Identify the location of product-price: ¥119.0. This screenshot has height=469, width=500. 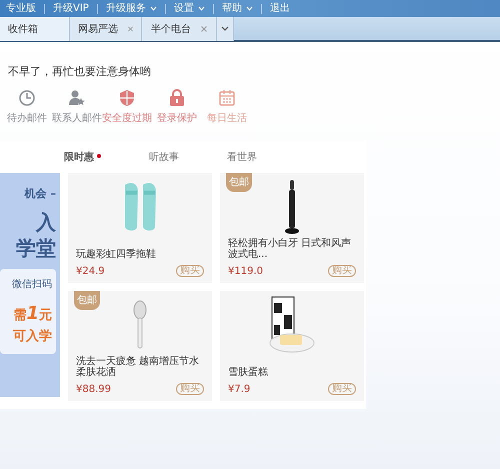
(245, 271).